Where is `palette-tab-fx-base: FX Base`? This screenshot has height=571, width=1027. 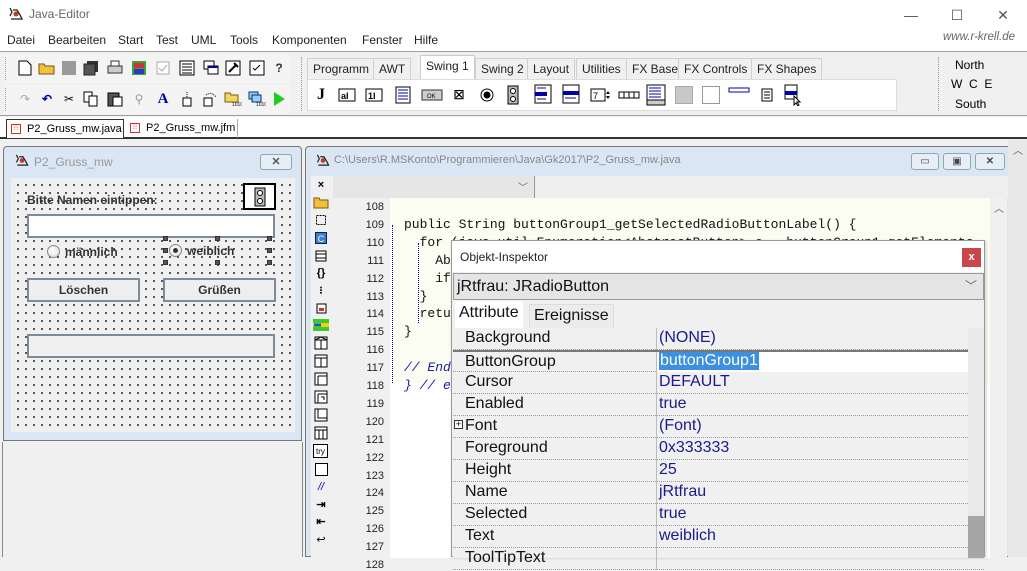
palette-tab-fx-base: FX Base is located at coordinates (655, 68).